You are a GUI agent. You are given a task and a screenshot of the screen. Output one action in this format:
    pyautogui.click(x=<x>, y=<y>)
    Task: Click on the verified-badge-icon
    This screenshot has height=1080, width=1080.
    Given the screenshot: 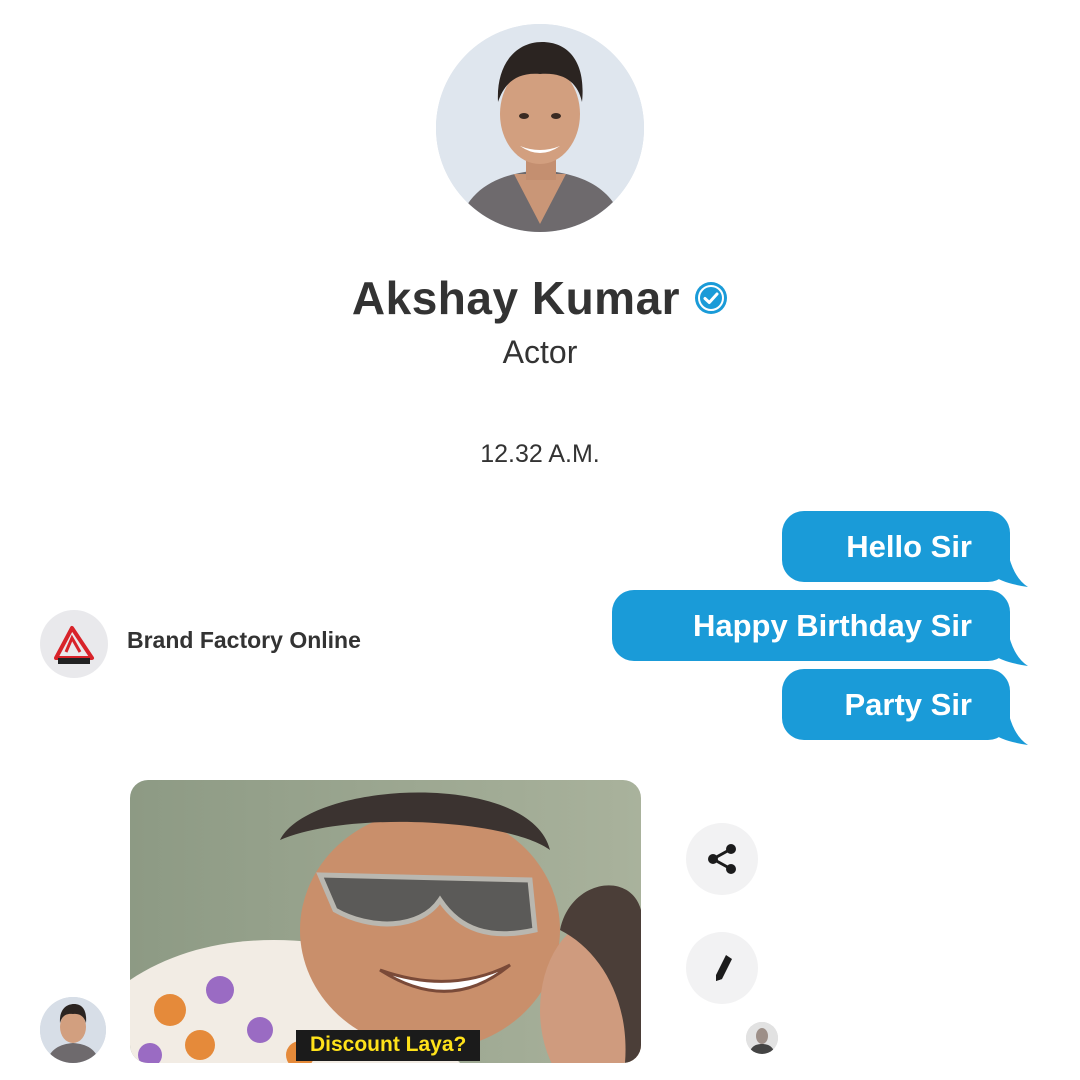 What is the action you would take?
    pyautogui.click(x=711, y=298)
    